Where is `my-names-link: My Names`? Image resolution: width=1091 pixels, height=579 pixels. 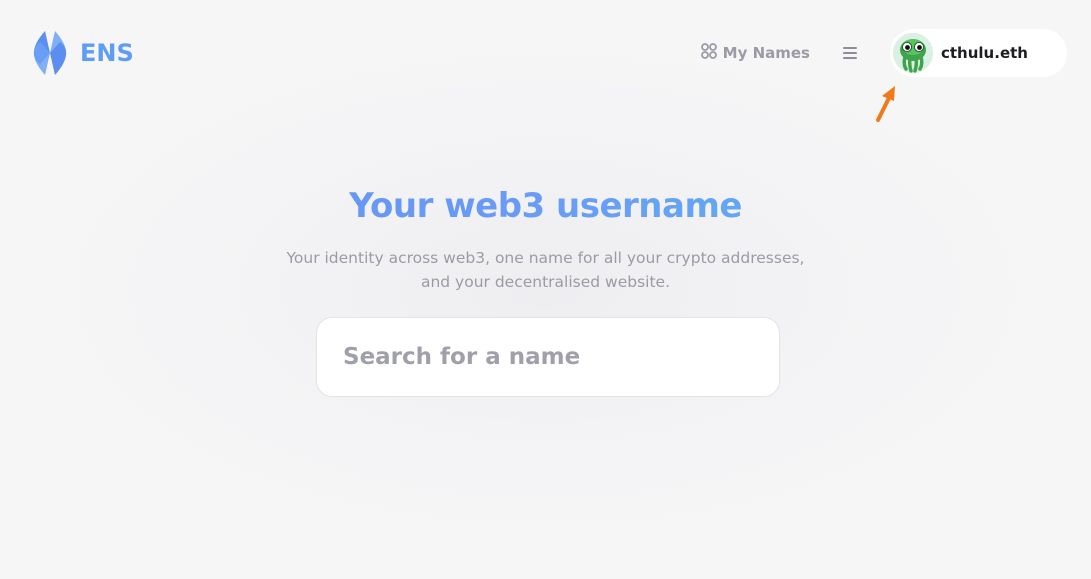 my-names-link: My Names is located at coordinates (755, 53).